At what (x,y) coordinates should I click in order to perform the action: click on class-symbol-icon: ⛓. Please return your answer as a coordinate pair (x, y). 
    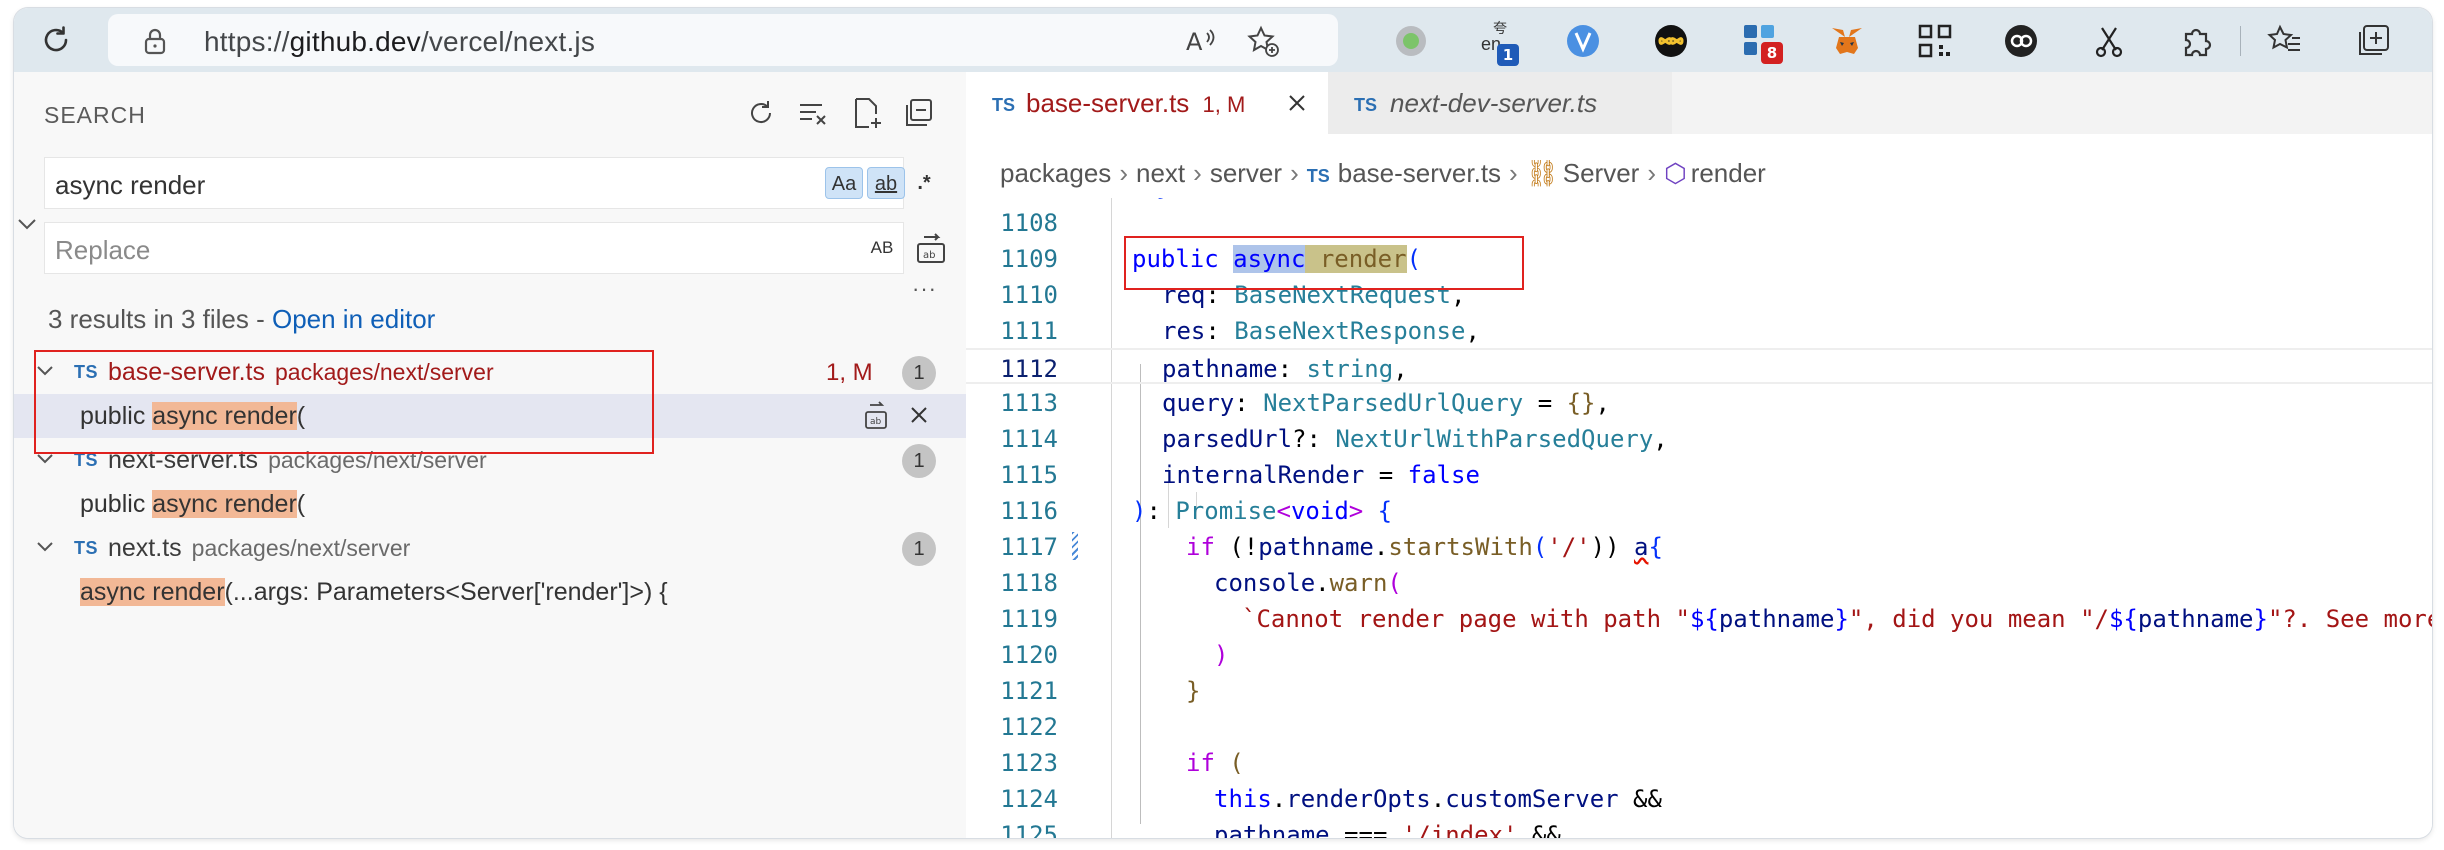
    Looking at the image, I should click on (1542, 173).